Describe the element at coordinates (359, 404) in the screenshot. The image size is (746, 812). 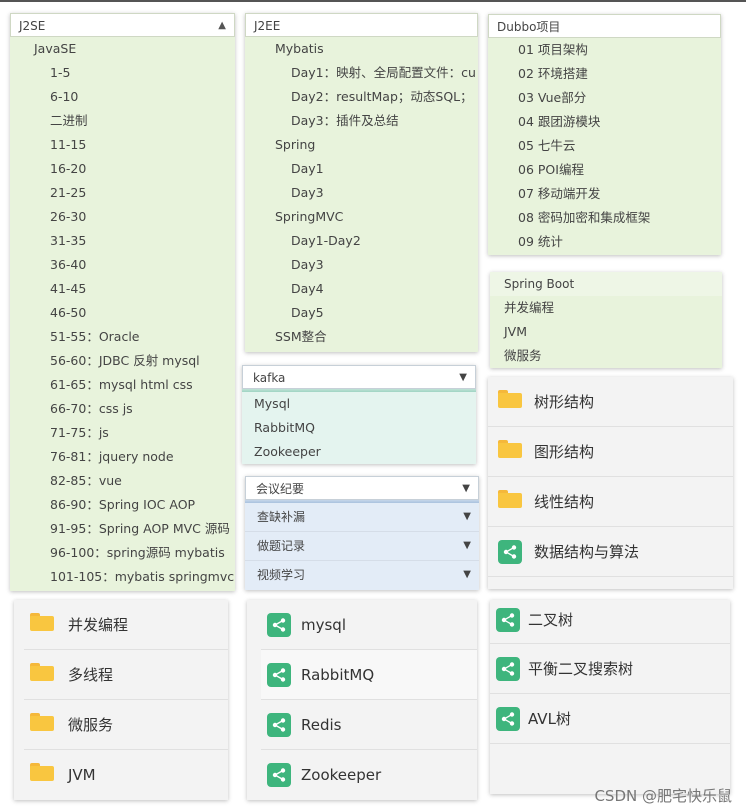
I see `dropdown-item-mysql: Mysql` at that location.